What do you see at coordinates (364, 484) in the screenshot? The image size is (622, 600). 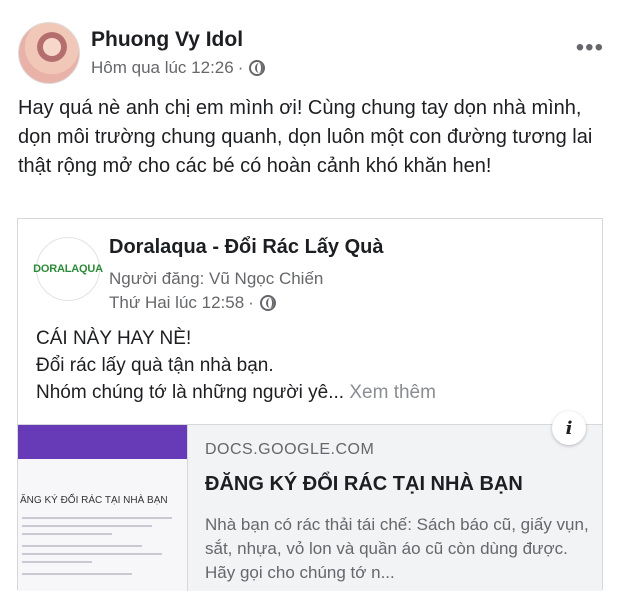 I see `link-title: ĐĂNG KÝ ĐỔI RÁC TẠI NHÀ BẠN` at bounding box center [364, 484].